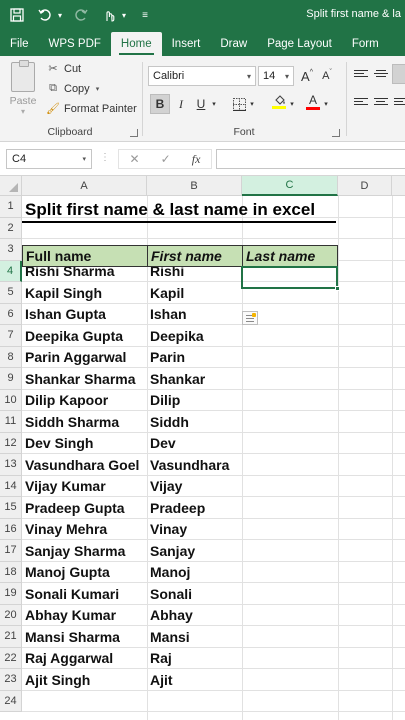  I want to click on undo-dropdown-icon: ▾, so click(60, 15).